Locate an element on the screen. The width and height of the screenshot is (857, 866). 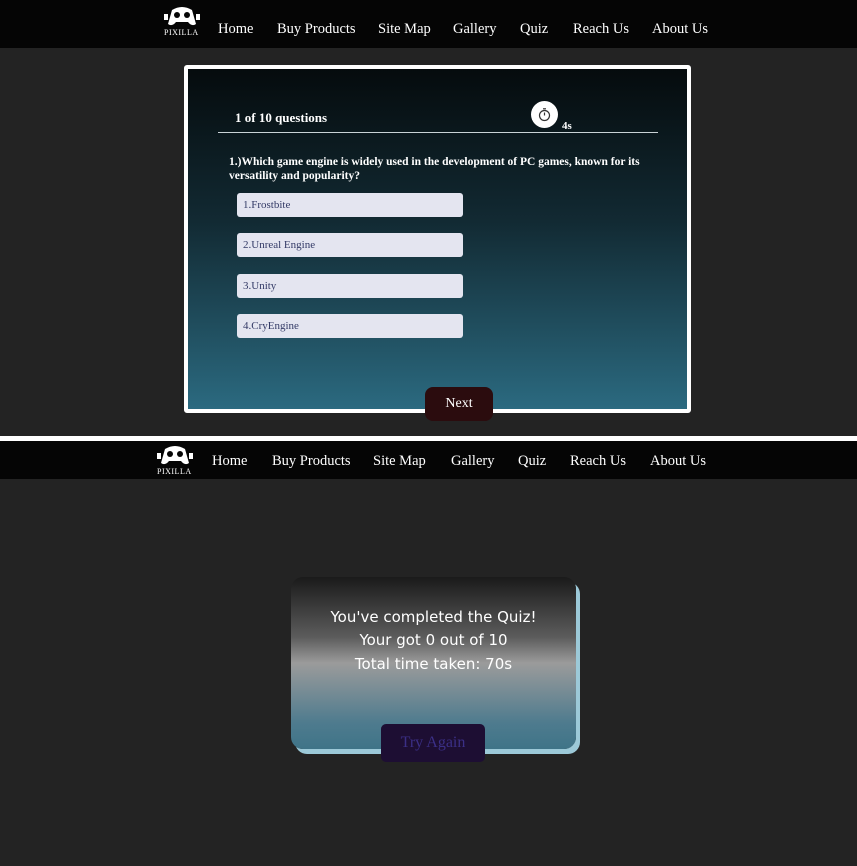
time-taken-text: Total time taken: 70s is located at coordinates (433, 664).